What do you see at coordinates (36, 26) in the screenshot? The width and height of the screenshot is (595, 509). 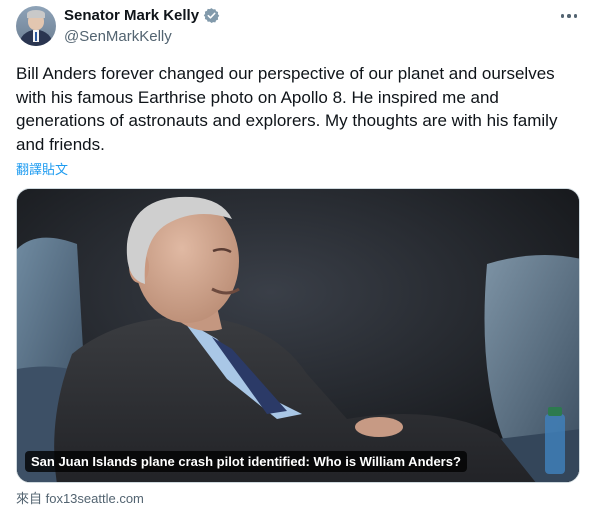 I see `avatar` at bounding box center [36, 26].